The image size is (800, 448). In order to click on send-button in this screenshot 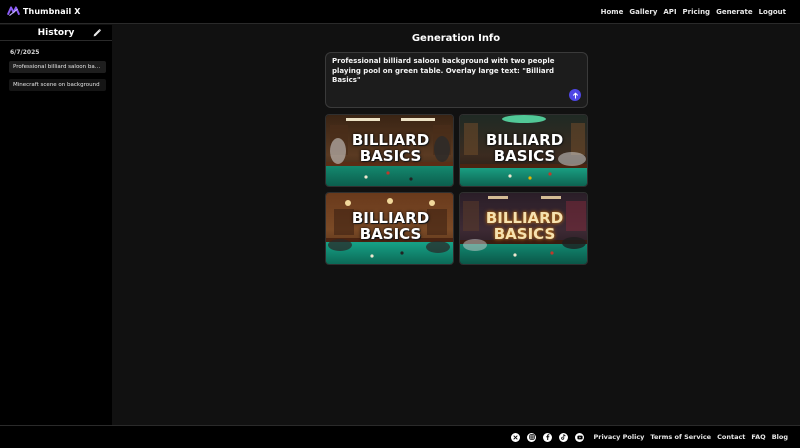, I will do `click(575, 95)`.